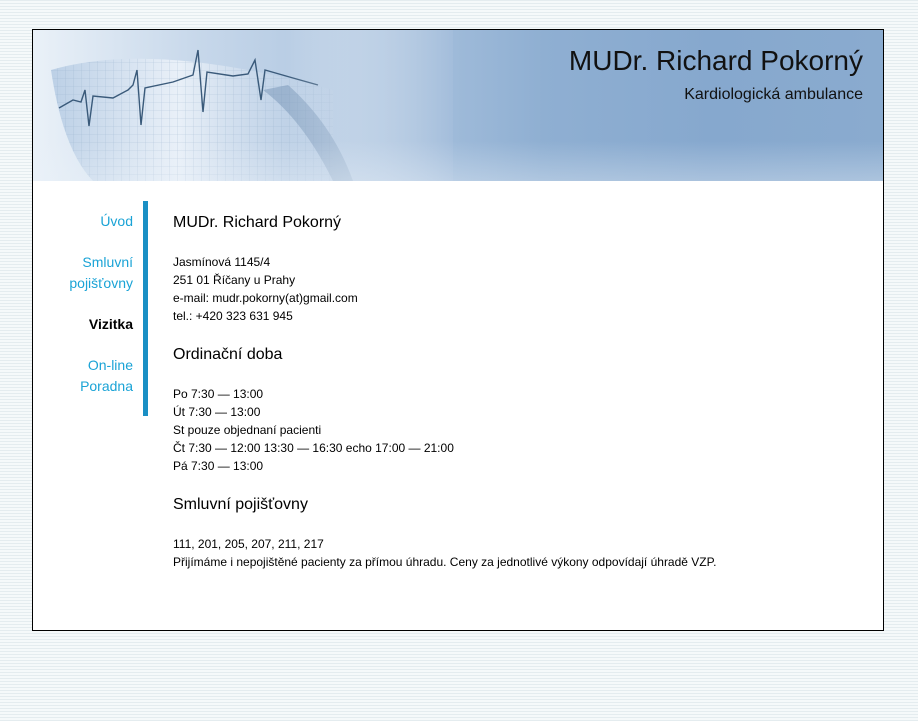 The height and width of the screenshot is (721, 918). I want to click on nav-item-label: Vizitka, so click(110, 324).